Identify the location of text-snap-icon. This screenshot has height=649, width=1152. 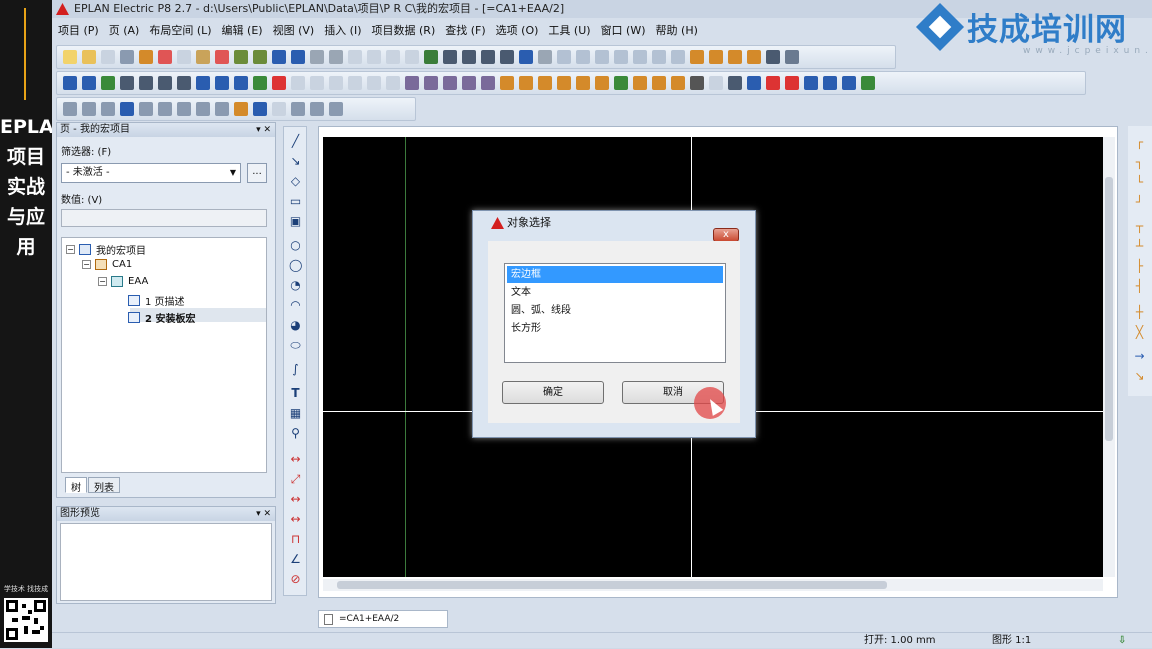
(735, 57).